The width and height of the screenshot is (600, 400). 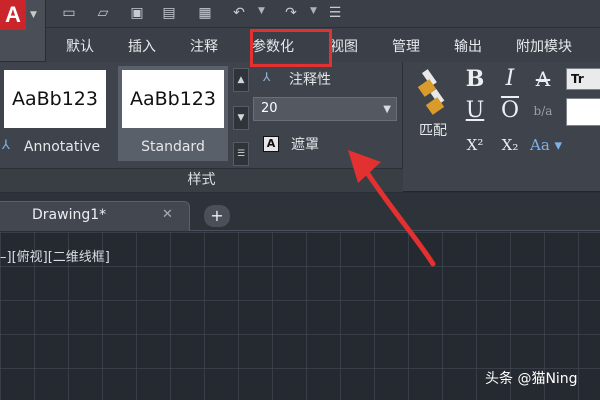 I want to click on strikethrough-button: A, so click(x=543, y=79).